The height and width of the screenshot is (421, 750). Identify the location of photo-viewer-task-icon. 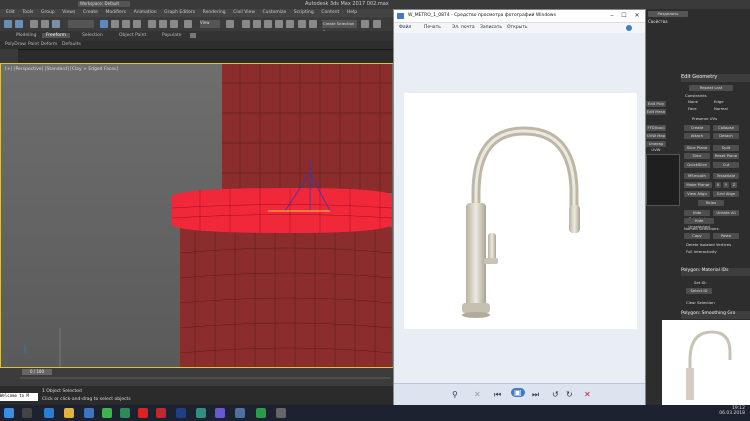
(240, 413).